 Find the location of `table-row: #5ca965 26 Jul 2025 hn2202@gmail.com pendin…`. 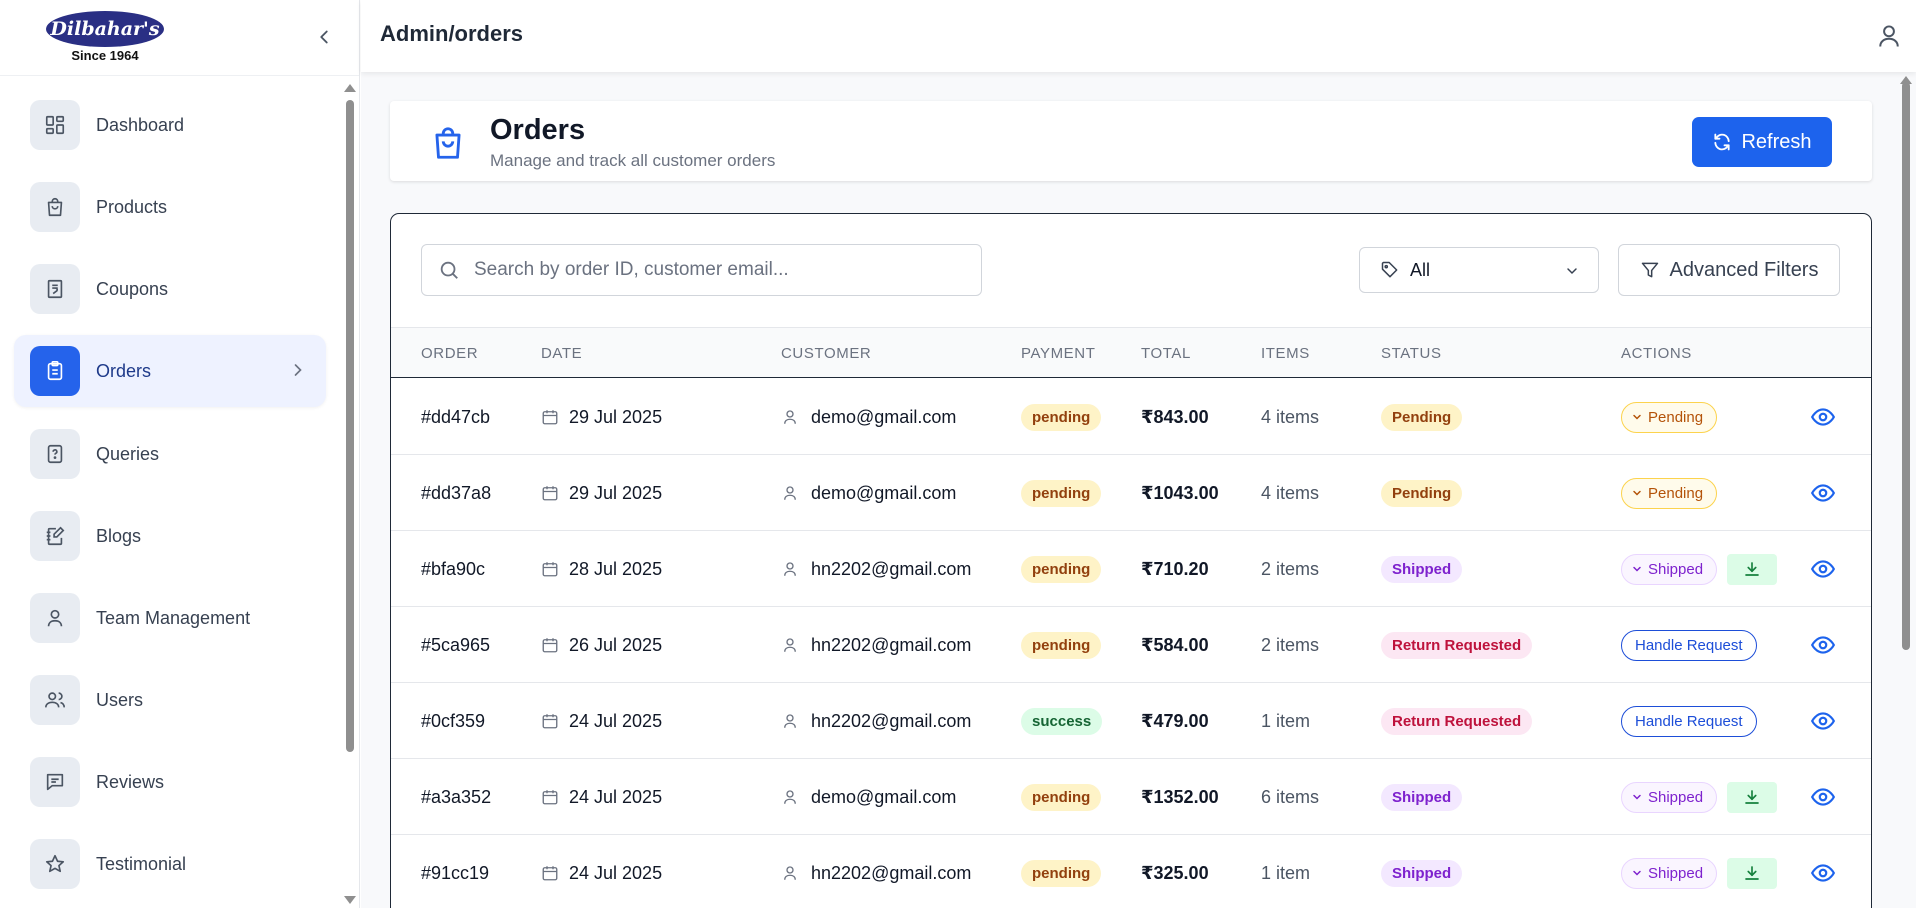

table-row: #5ca965 26 Jul 2025 hn2202@gmail.com pendin… is located at coordinates (1131, 645).